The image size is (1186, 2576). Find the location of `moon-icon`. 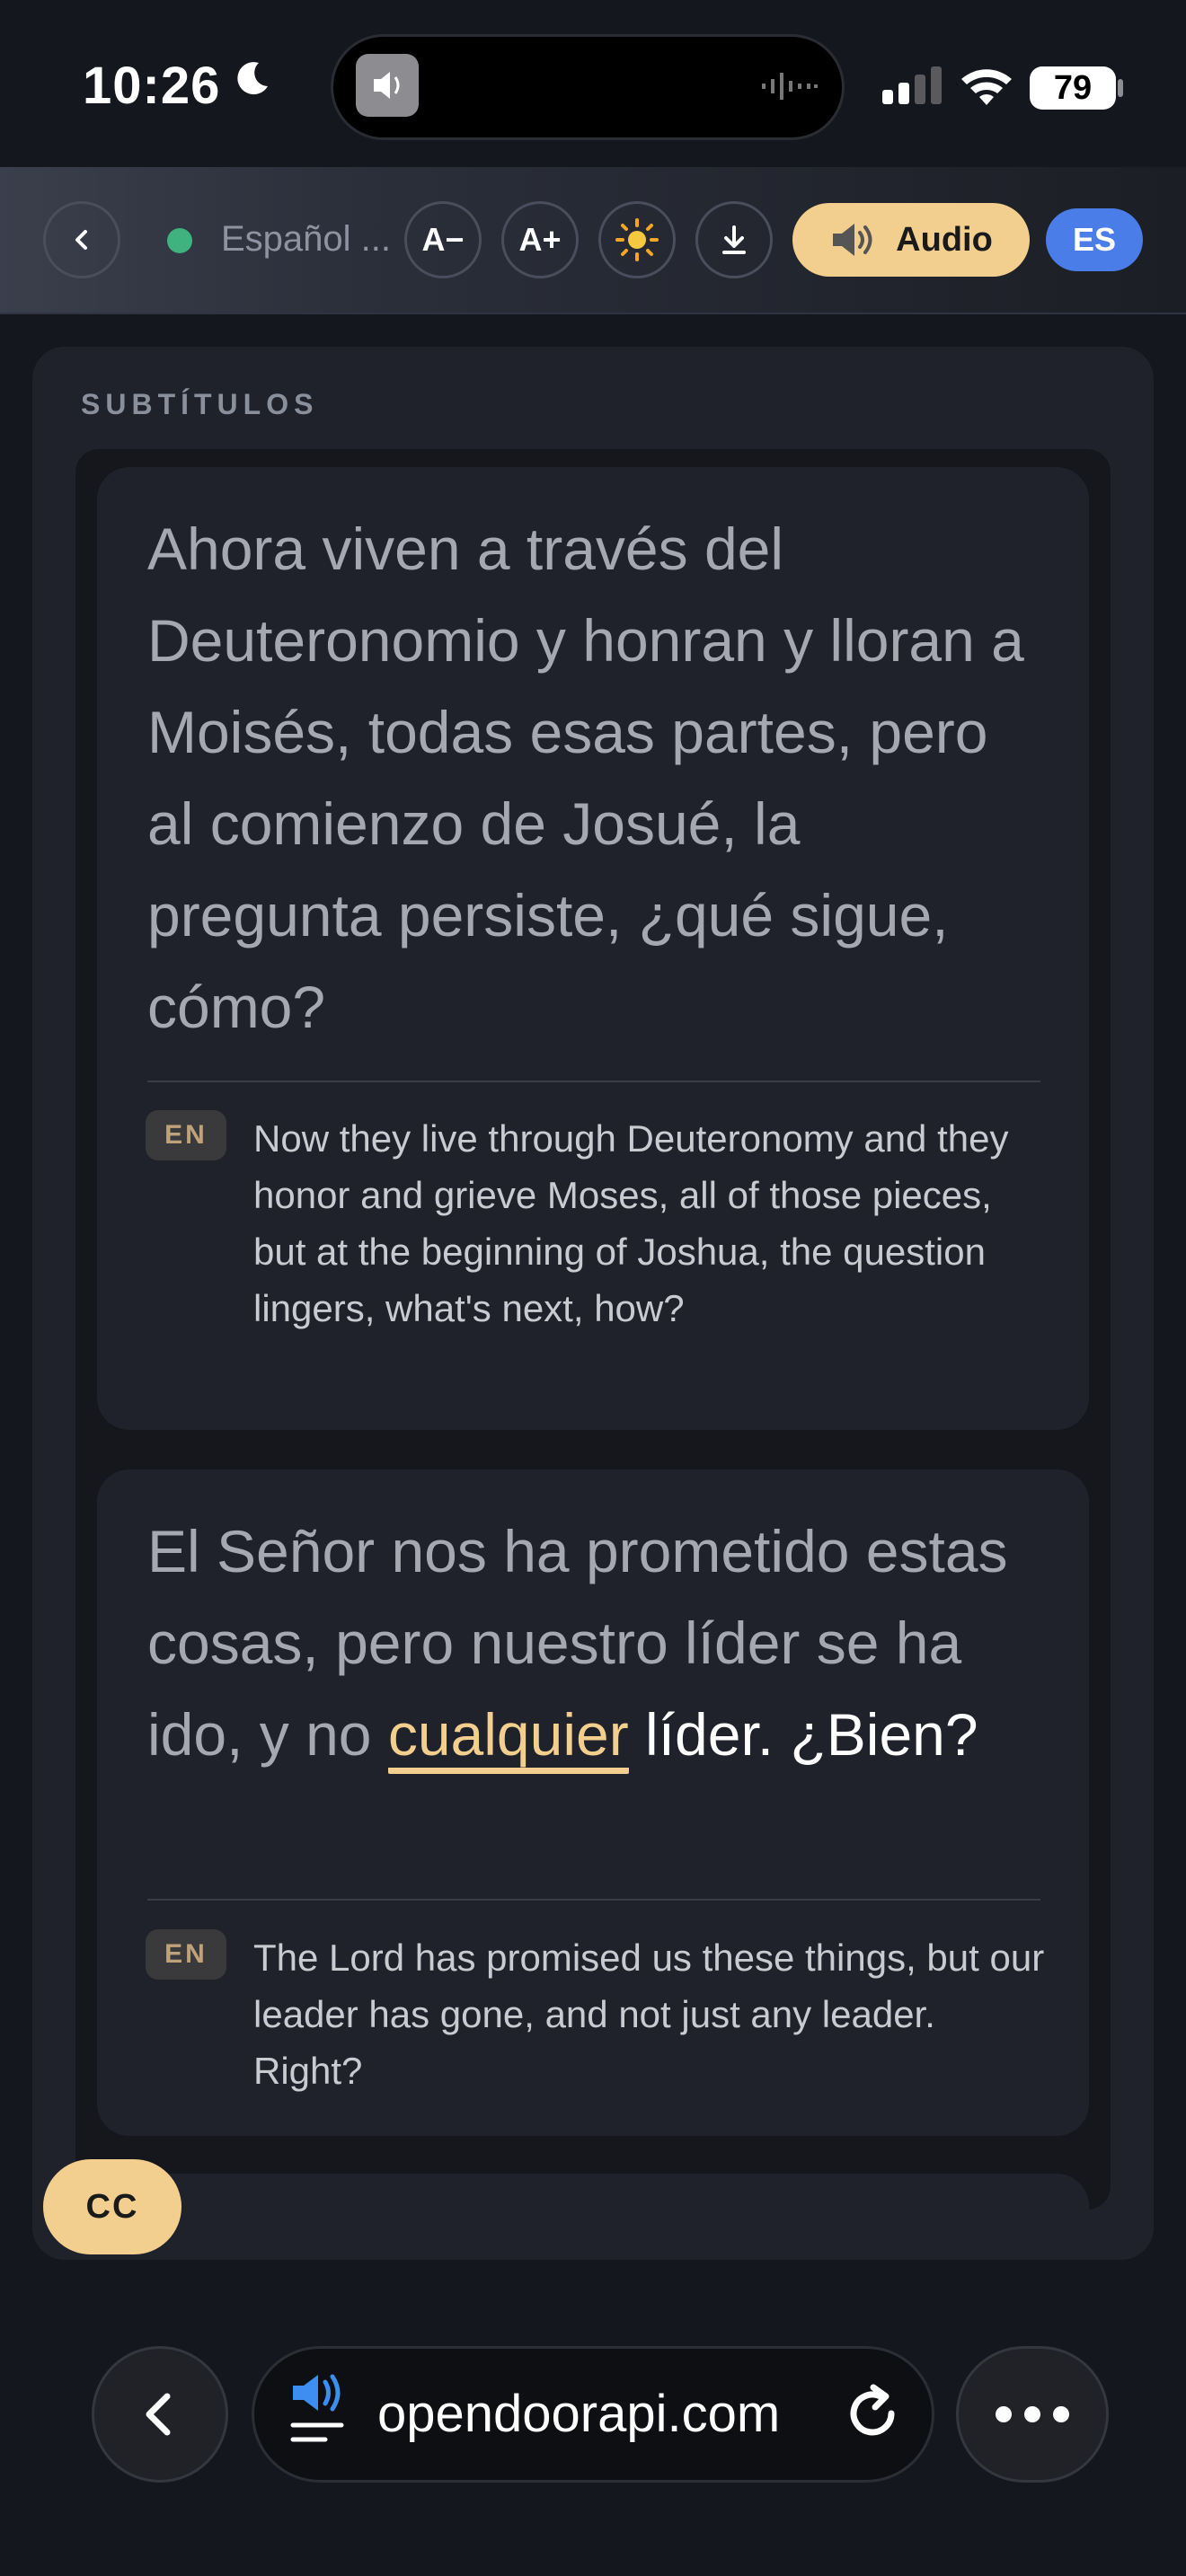

moon-icon is located at coordinates (253, 78).